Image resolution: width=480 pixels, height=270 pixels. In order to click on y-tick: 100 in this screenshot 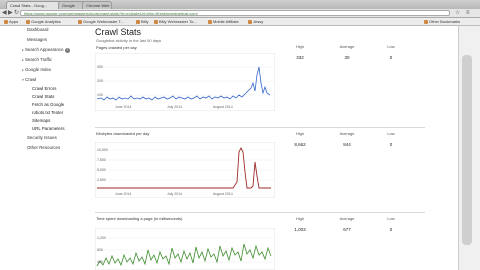, I will do `click(100, 95)`.